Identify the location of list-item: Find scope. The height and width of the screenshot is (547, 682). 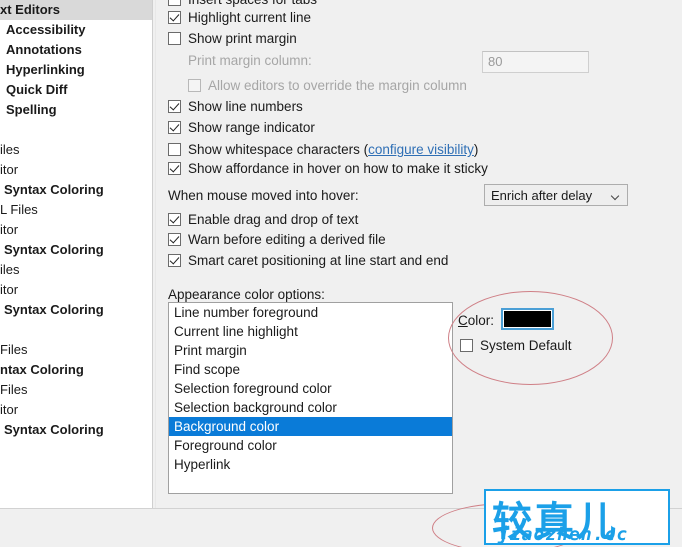
(310, 369).